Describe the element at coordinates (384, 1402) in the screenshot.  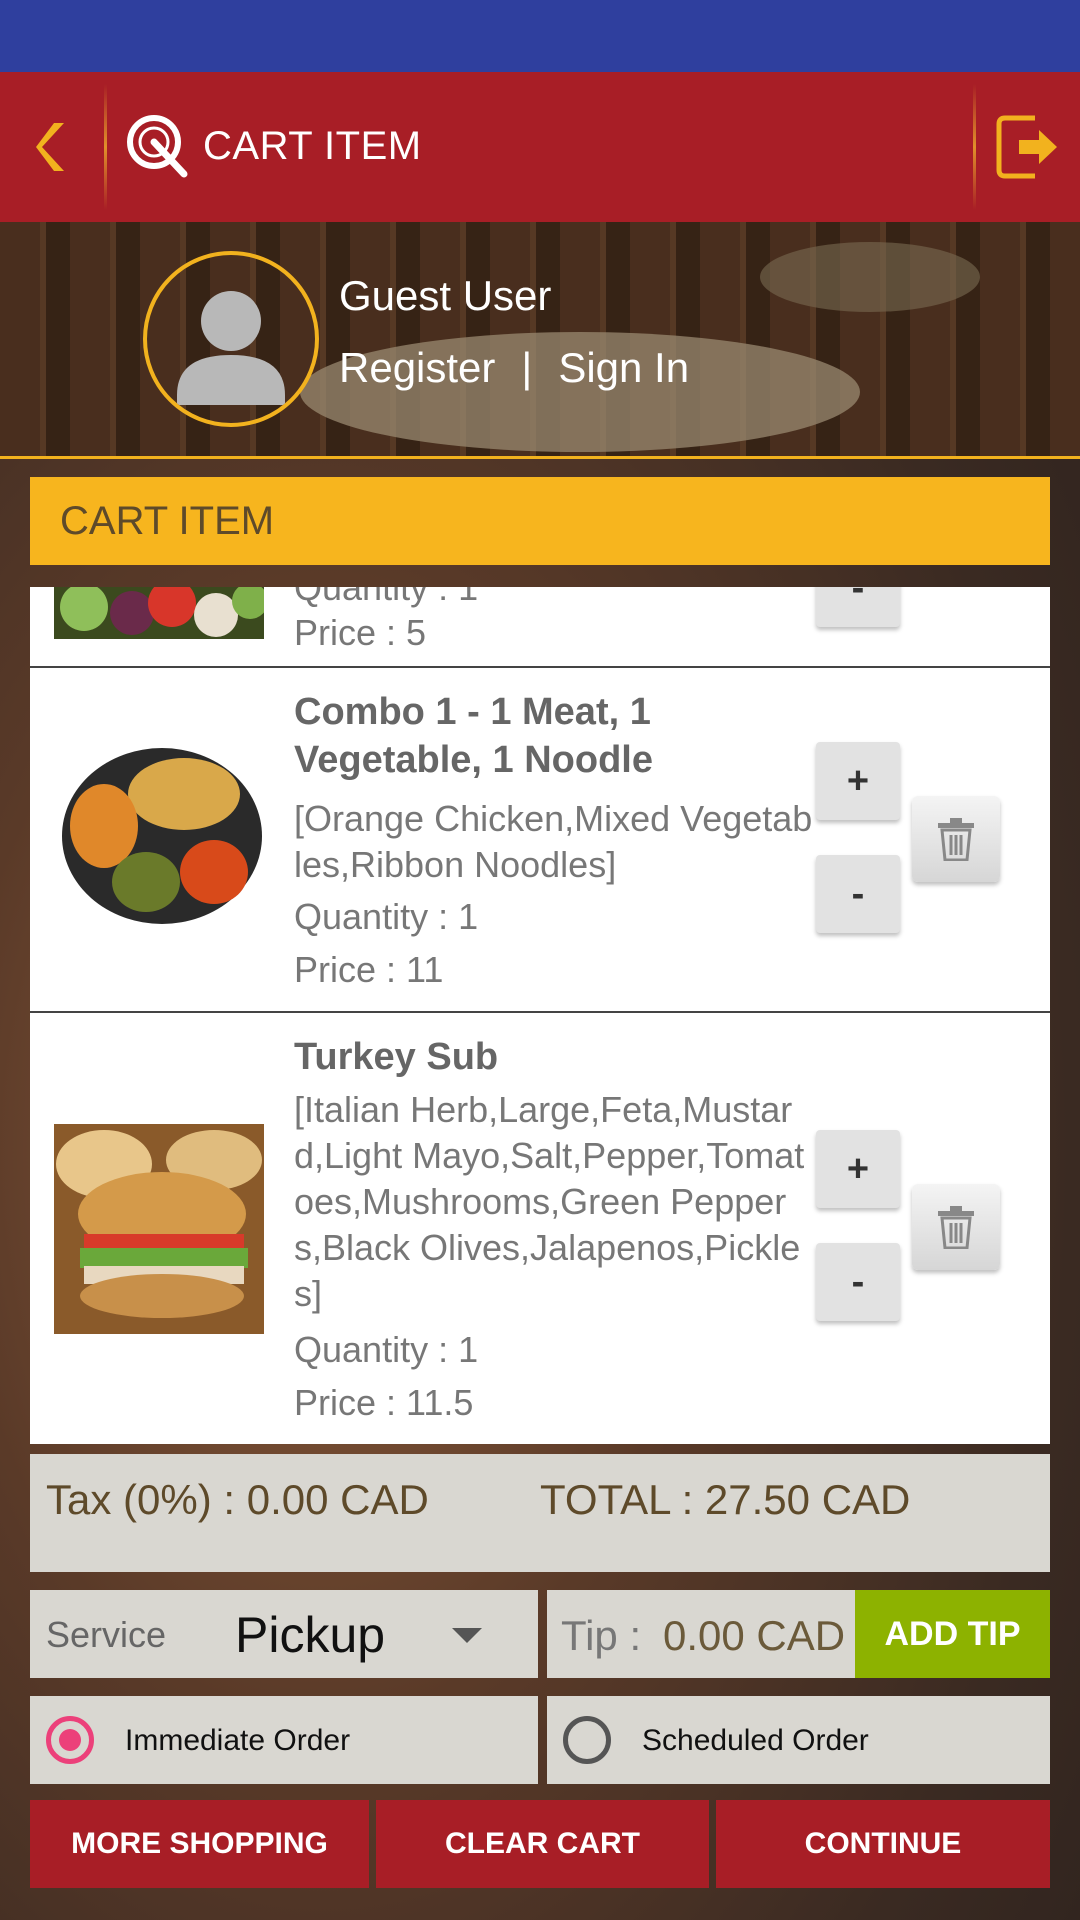
I see `item-price: Price : 11.5` at that location.